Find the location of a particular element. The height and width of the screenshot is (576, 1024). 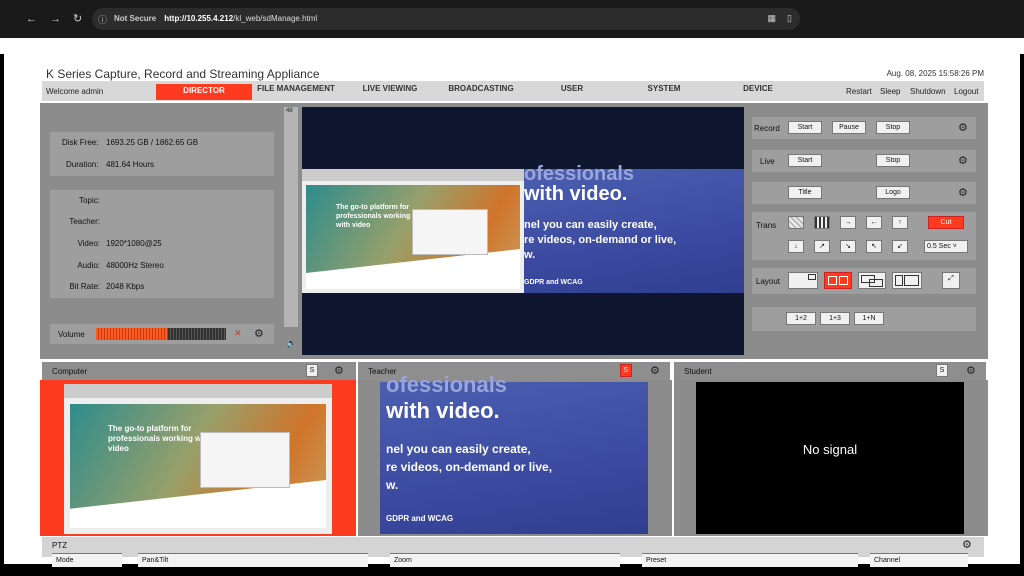

teacher-body-1: nel you can easily create, is located at coordinates (458, 449).